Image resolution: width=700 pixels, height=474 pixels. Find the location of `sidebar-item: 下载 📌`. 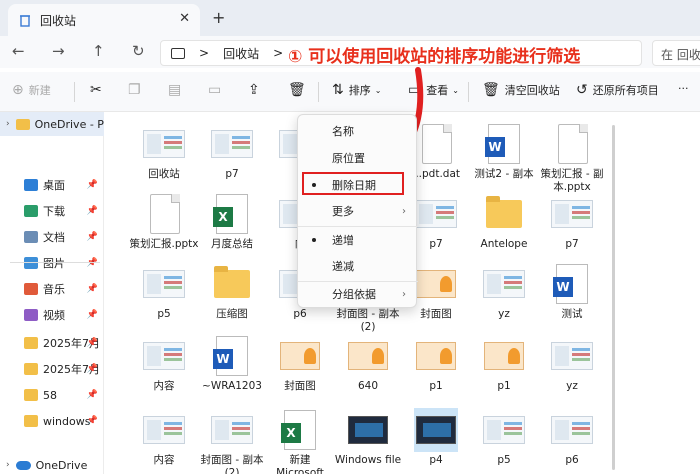

sidebar-item: 下载 📌 is located at coordinates (52, 211).